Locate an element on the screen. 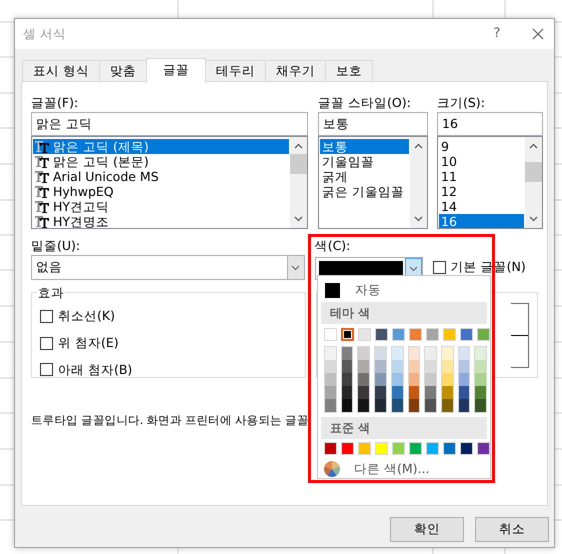 This screenshot has width=562, height=554. list-item: 굵은 기울임꼴 is located at coordinates (364, 191).